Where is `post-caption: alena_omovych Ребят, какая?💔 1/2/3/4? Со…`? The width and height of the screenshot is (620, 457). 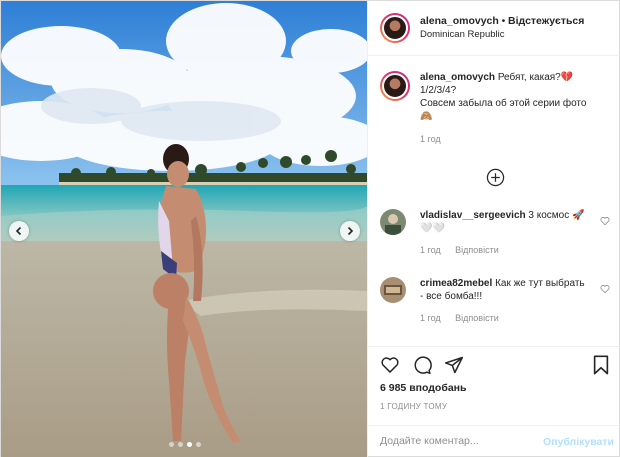
post-caption: alena_omovych Ребят, какая?💔 1/2/3/4? Со… is located at coordinates (495, 108).